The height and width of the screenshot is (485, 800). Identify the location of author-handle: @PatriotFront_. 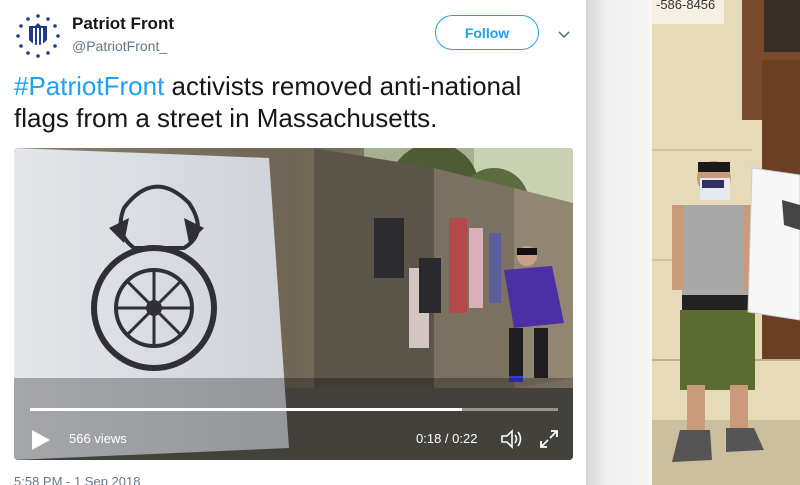
(119, 46).